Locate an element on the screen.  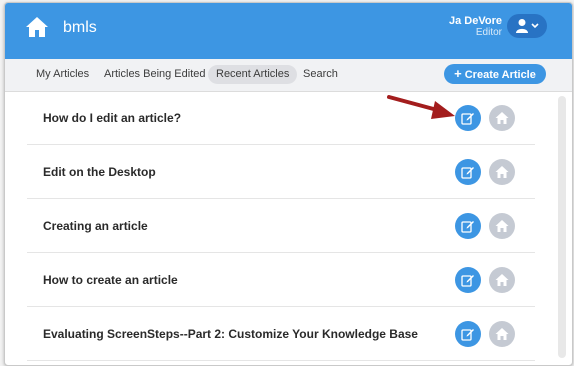
home-button is located at coordinates (37, 27).